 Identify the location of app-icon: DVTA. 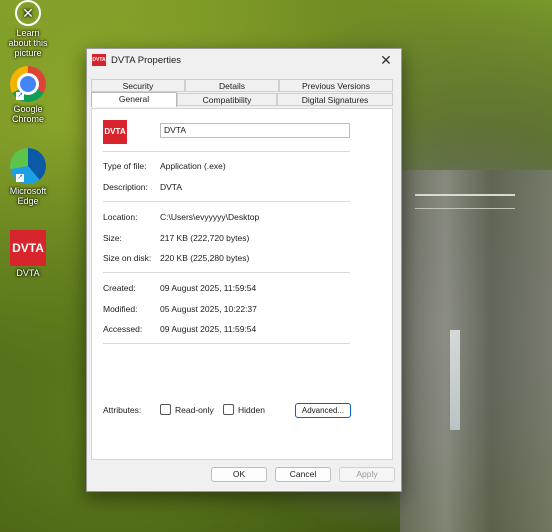
(99, 60).